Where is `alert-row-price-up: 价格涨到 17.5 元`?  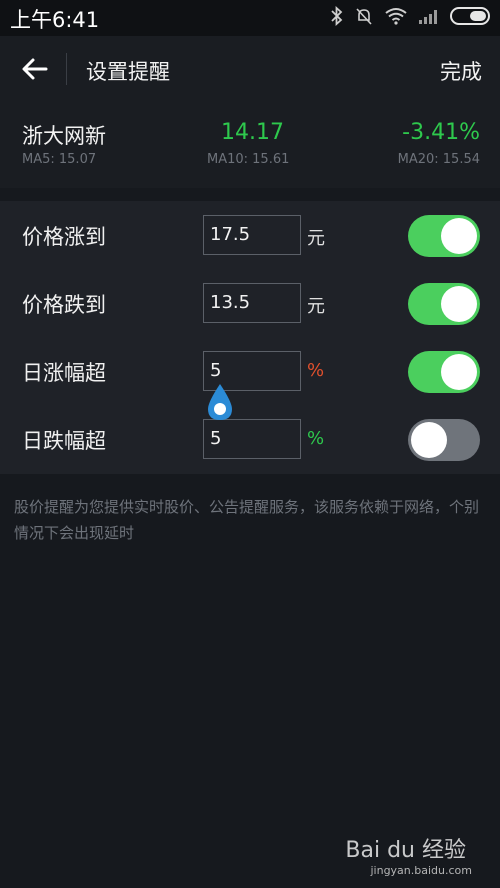 alert-row-price-up: 价格涨到 17.5 元 is located at coordinates (250, 235).